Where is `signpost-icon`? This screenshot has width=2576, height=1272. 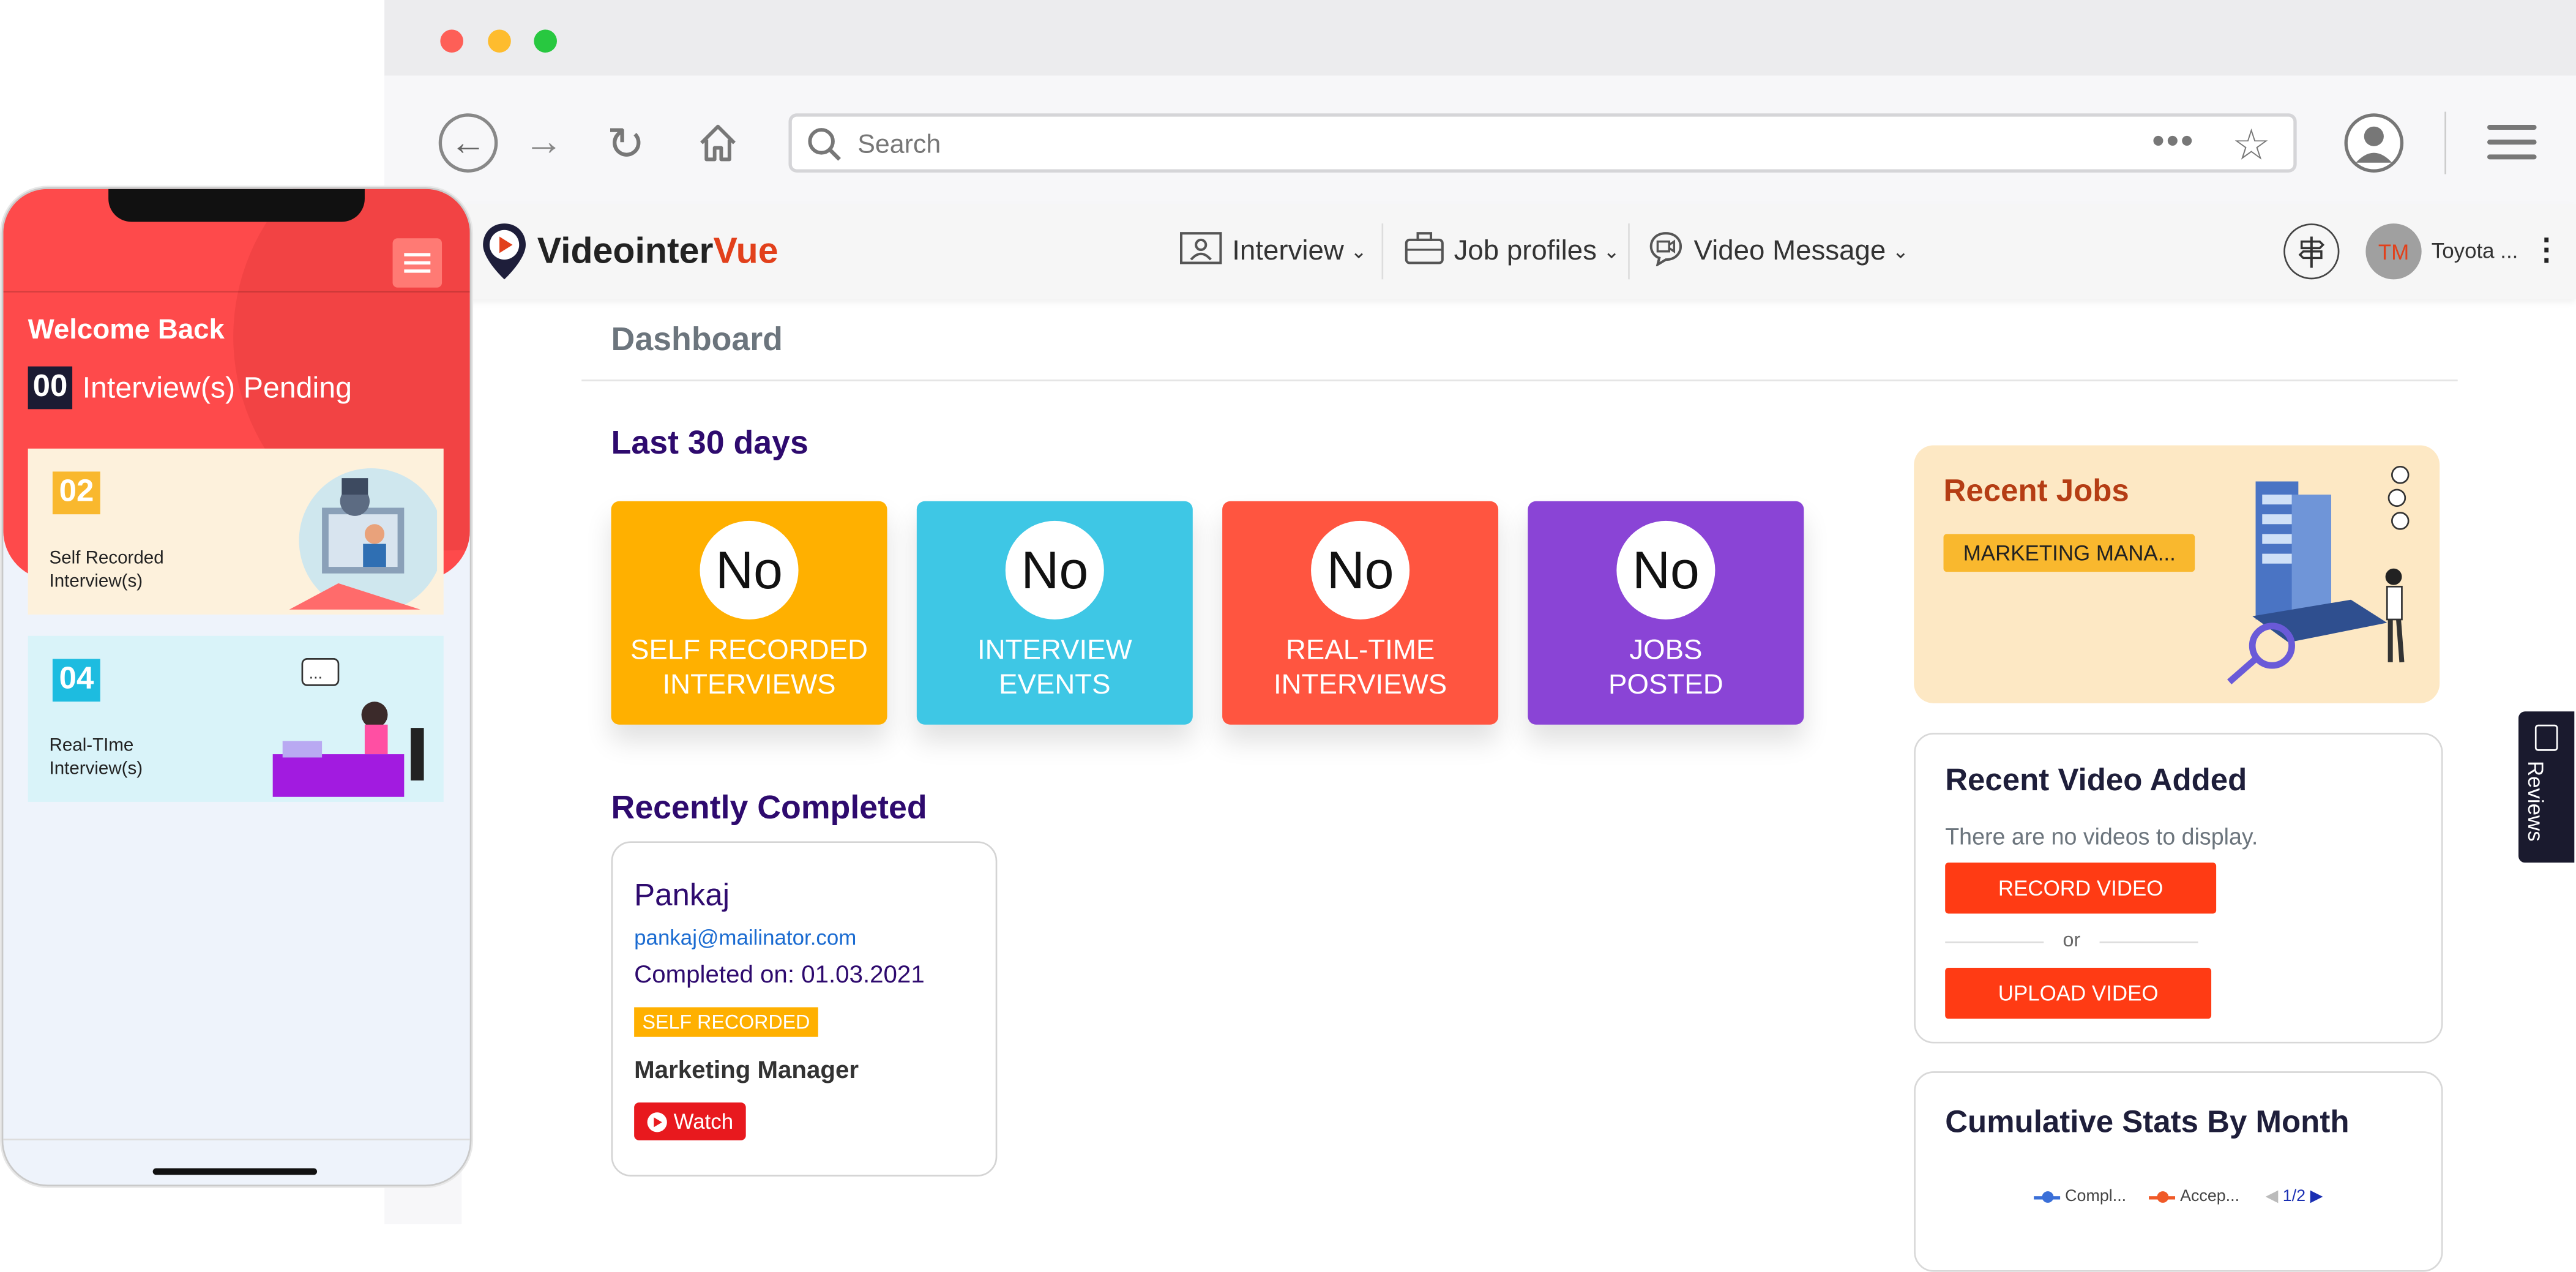
signpost-icon is located at coordinates (2311, 251).